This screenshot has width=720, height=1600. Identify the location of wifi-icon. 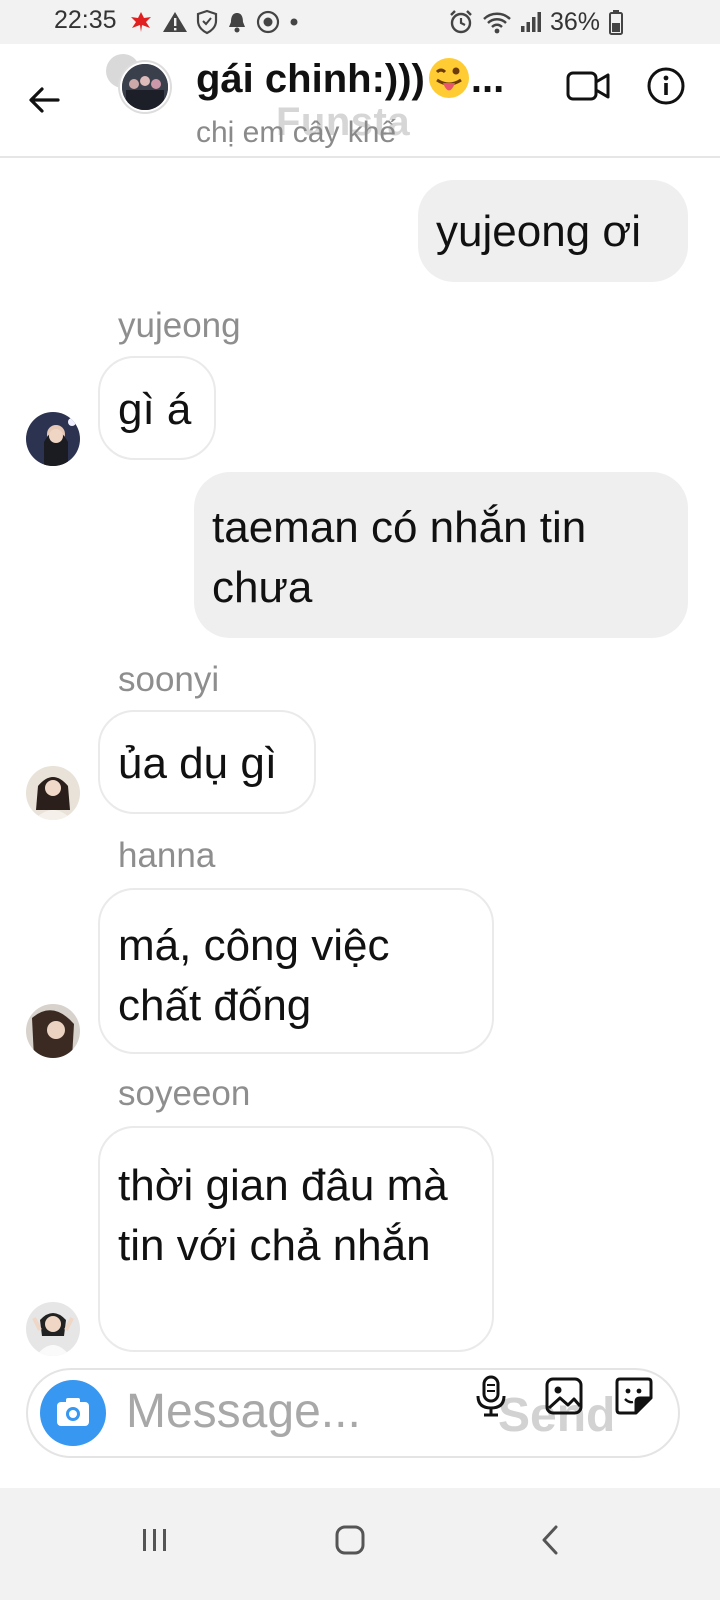
(497, 23).